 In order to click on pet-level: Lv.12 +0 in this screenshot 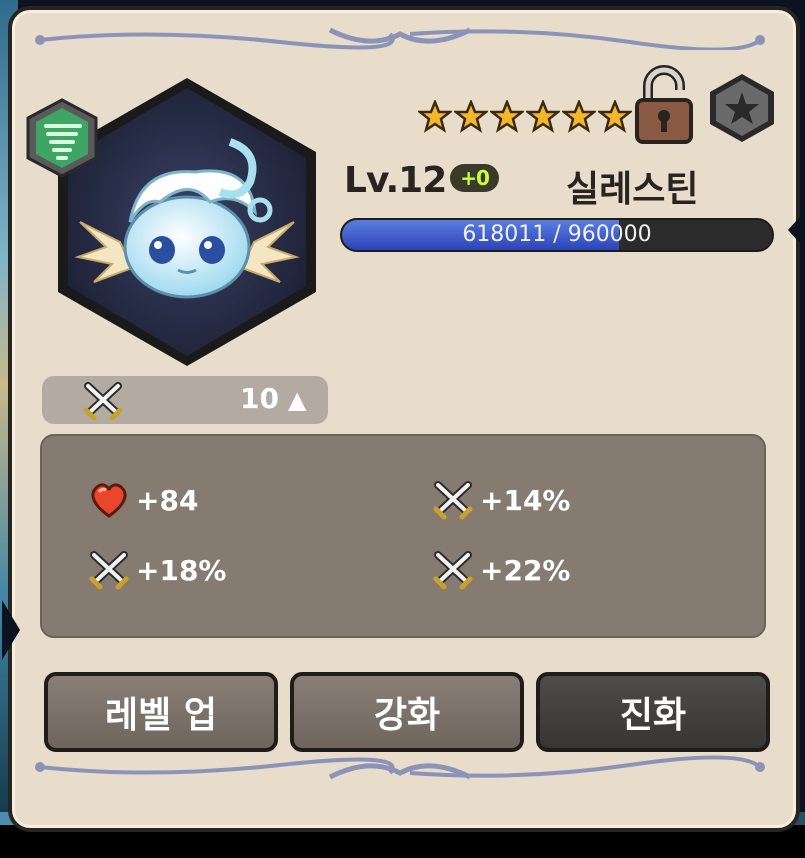, I will do `click(421, 180)`.